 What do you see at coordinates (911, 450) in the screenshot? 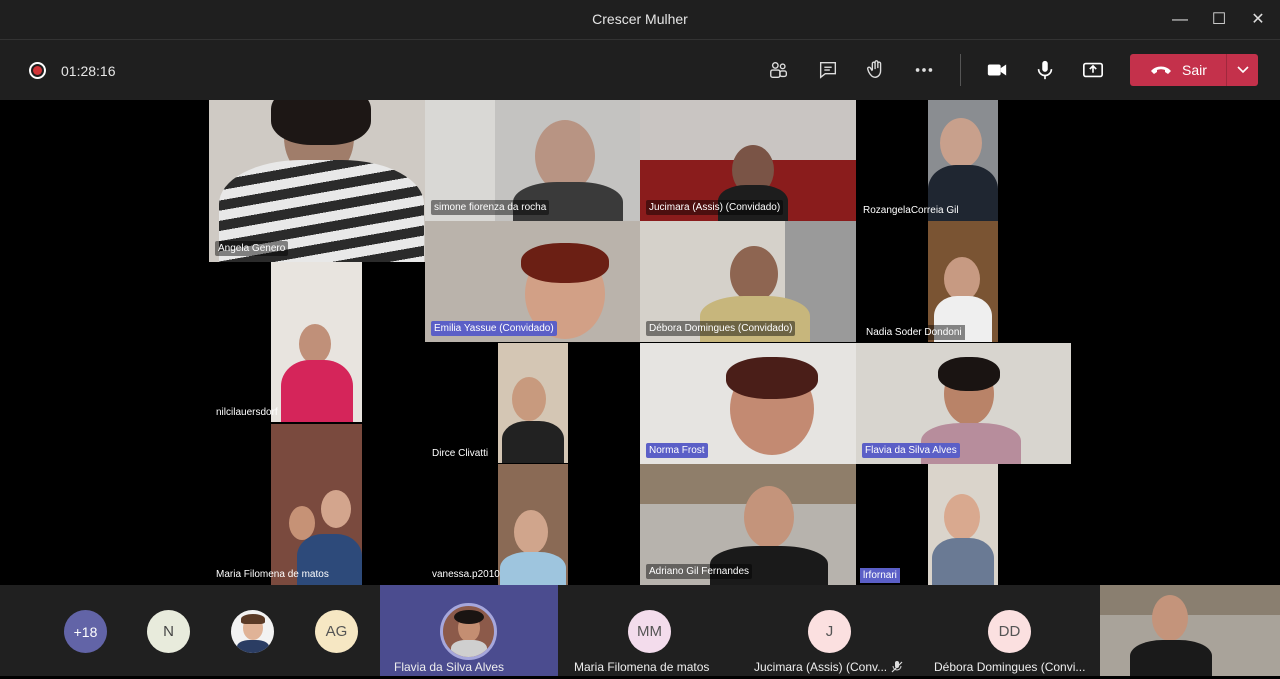
I see `participant-name: Flavia da Silva Alves` at bounding box center [911, 450].